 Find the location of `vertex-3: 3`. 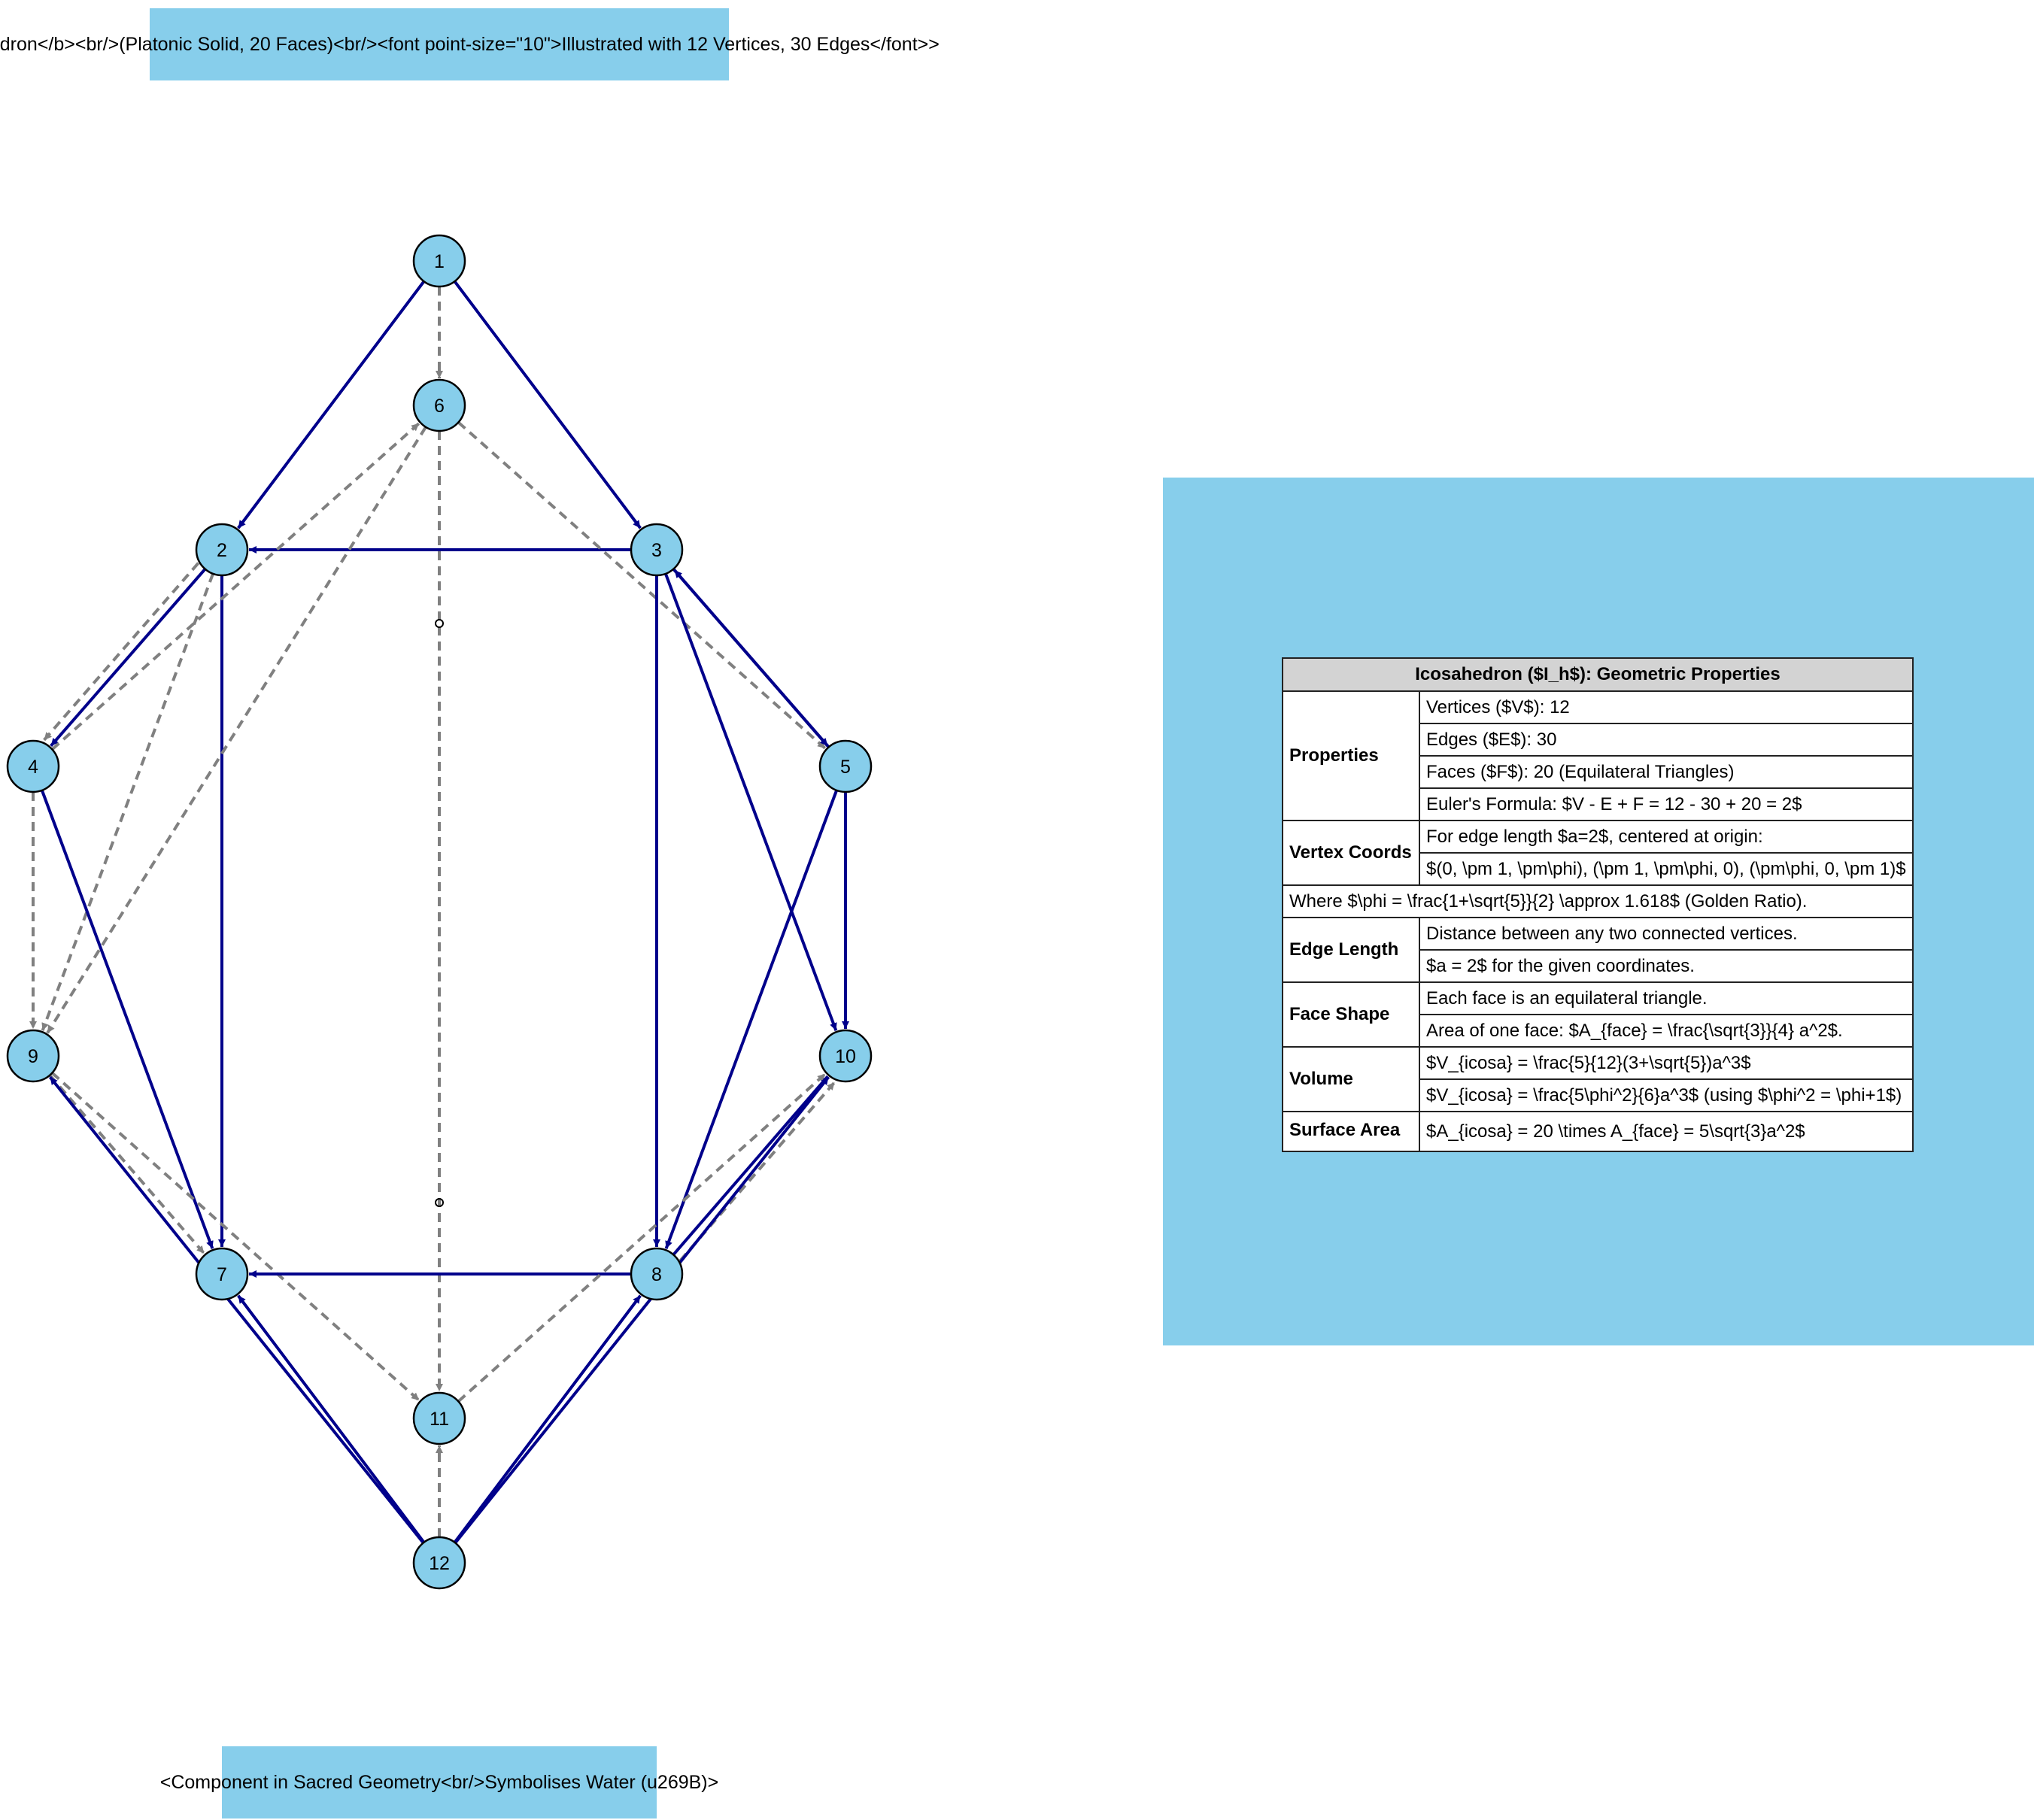

vertex-3: 3 is located at coordinates (657, 550).